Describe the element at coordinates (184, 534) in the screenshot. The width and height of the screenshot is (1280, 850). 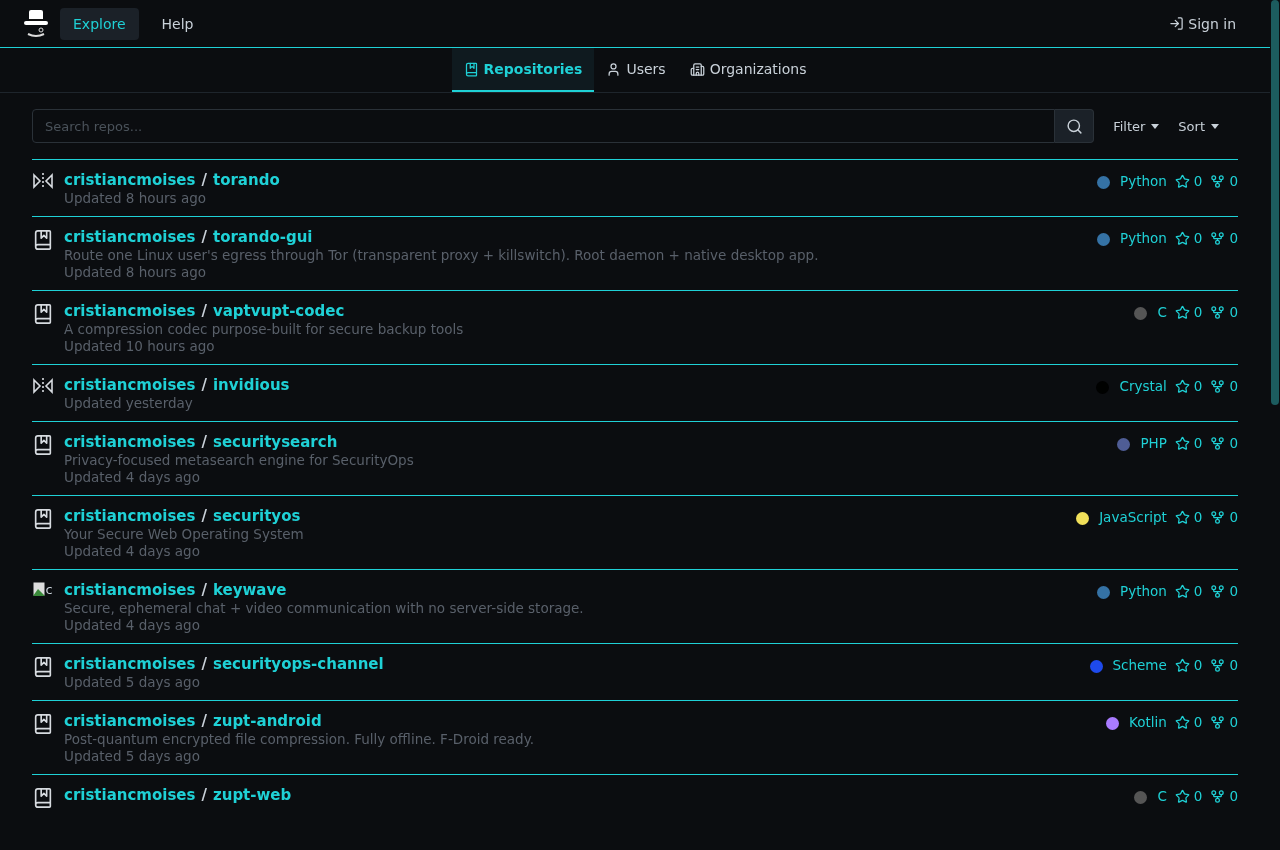
I see `repo-description: Your Secure Web Operating System` at that location.